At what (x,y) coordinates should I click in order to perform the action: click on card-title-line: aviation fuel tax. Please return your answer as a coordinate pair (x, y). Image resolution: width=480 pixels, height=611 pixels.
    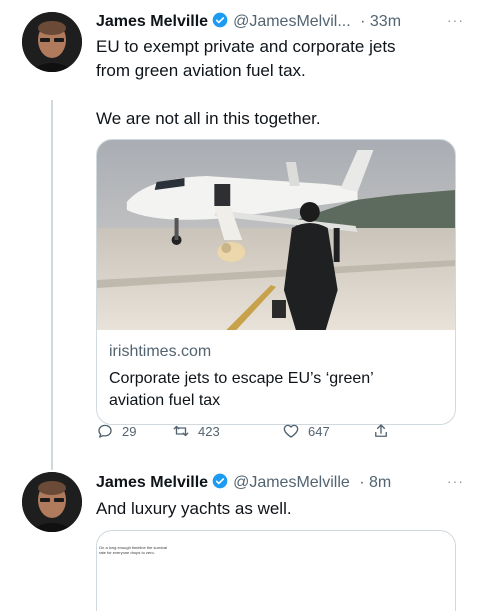
    Looking at the image, I should click on (165, 400).